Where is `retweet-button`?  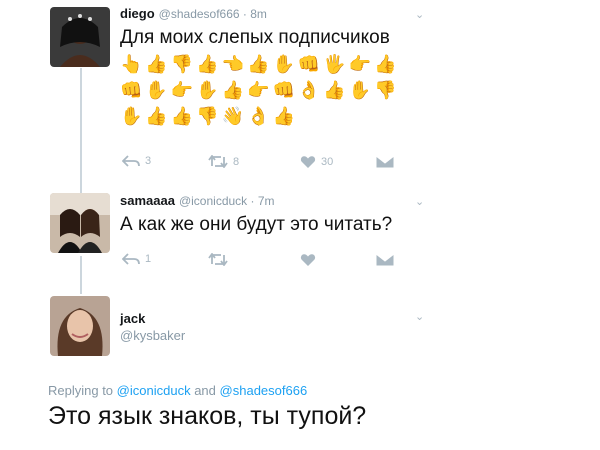 retweet-button is located at coordinates (218, 259).